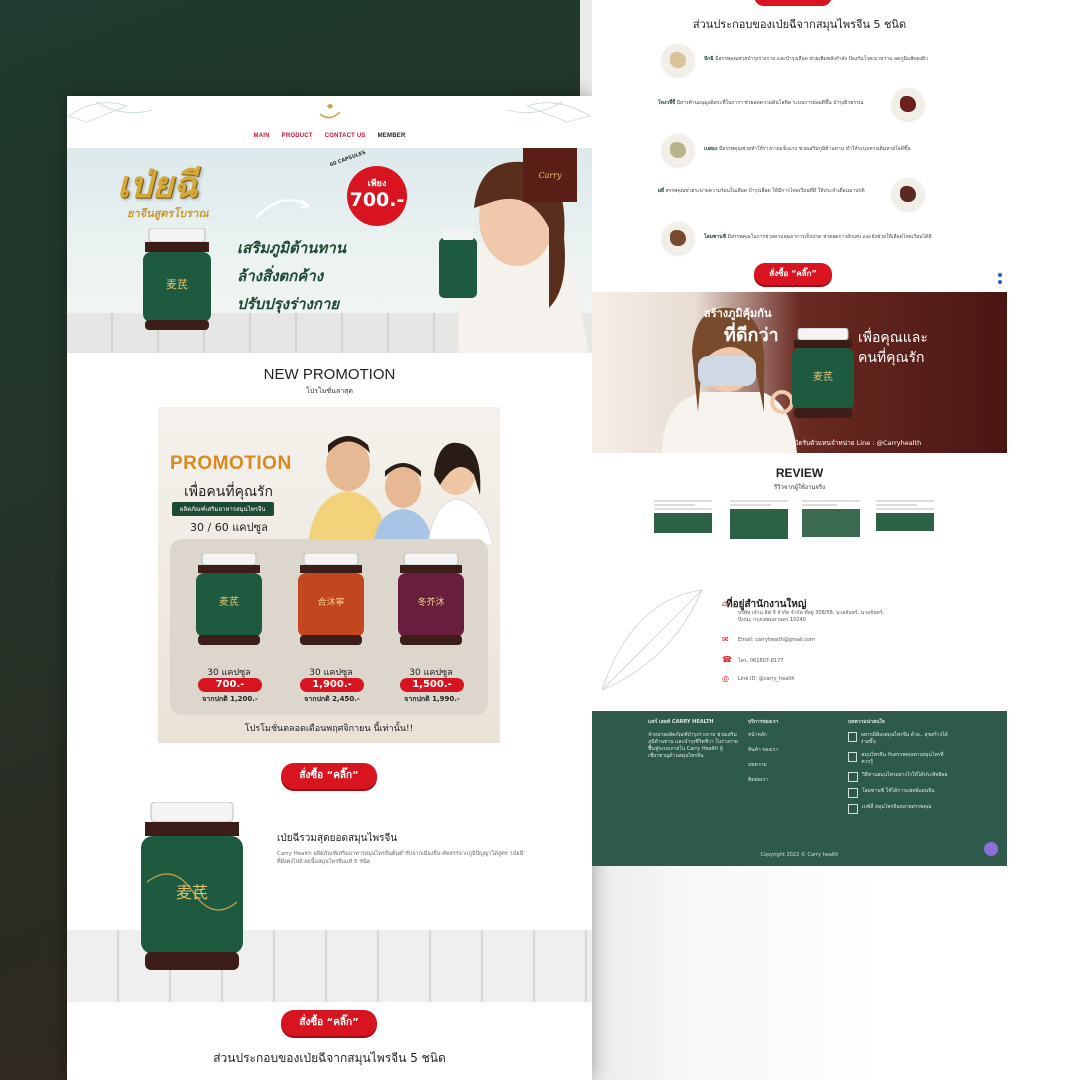 Image resolution: width=1080 pixels, height=1080 pixels. I want to click on site-header: MAIN PRODUCT CONTACT US MEMBER, so click(329, 122).